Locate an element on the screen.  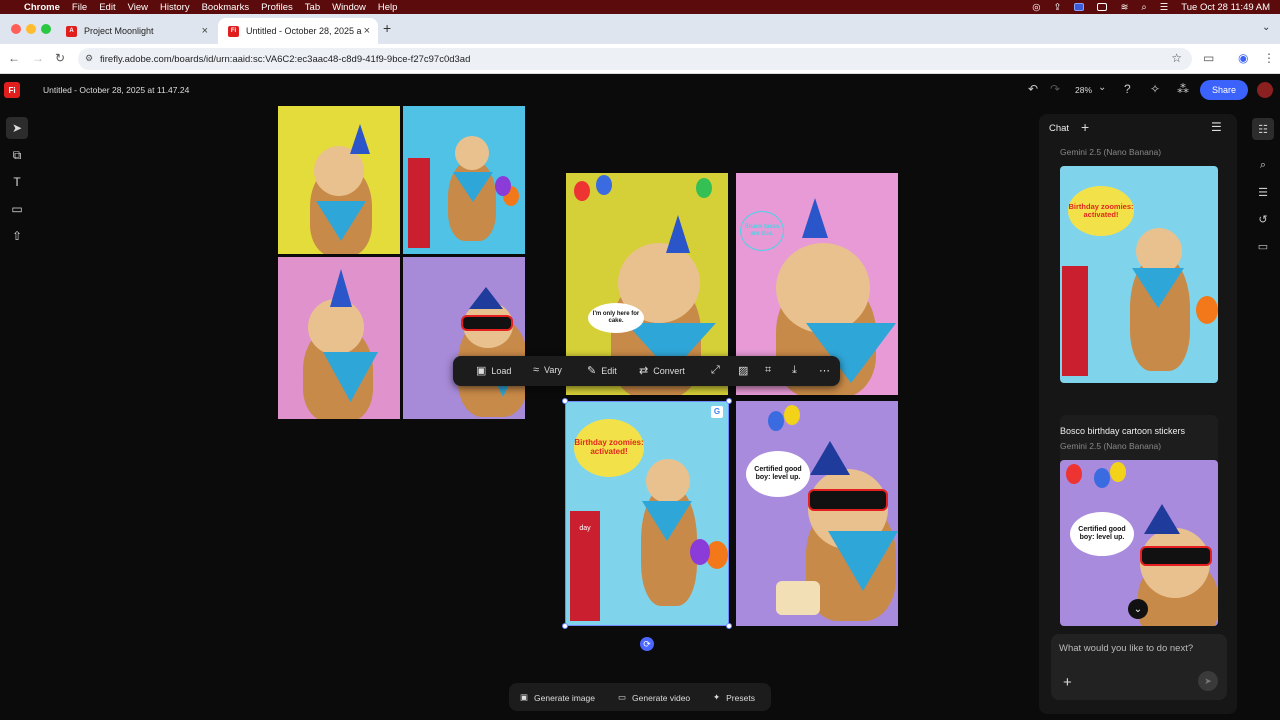
zoom-level: 28% is located at coordinates (1083, 90).